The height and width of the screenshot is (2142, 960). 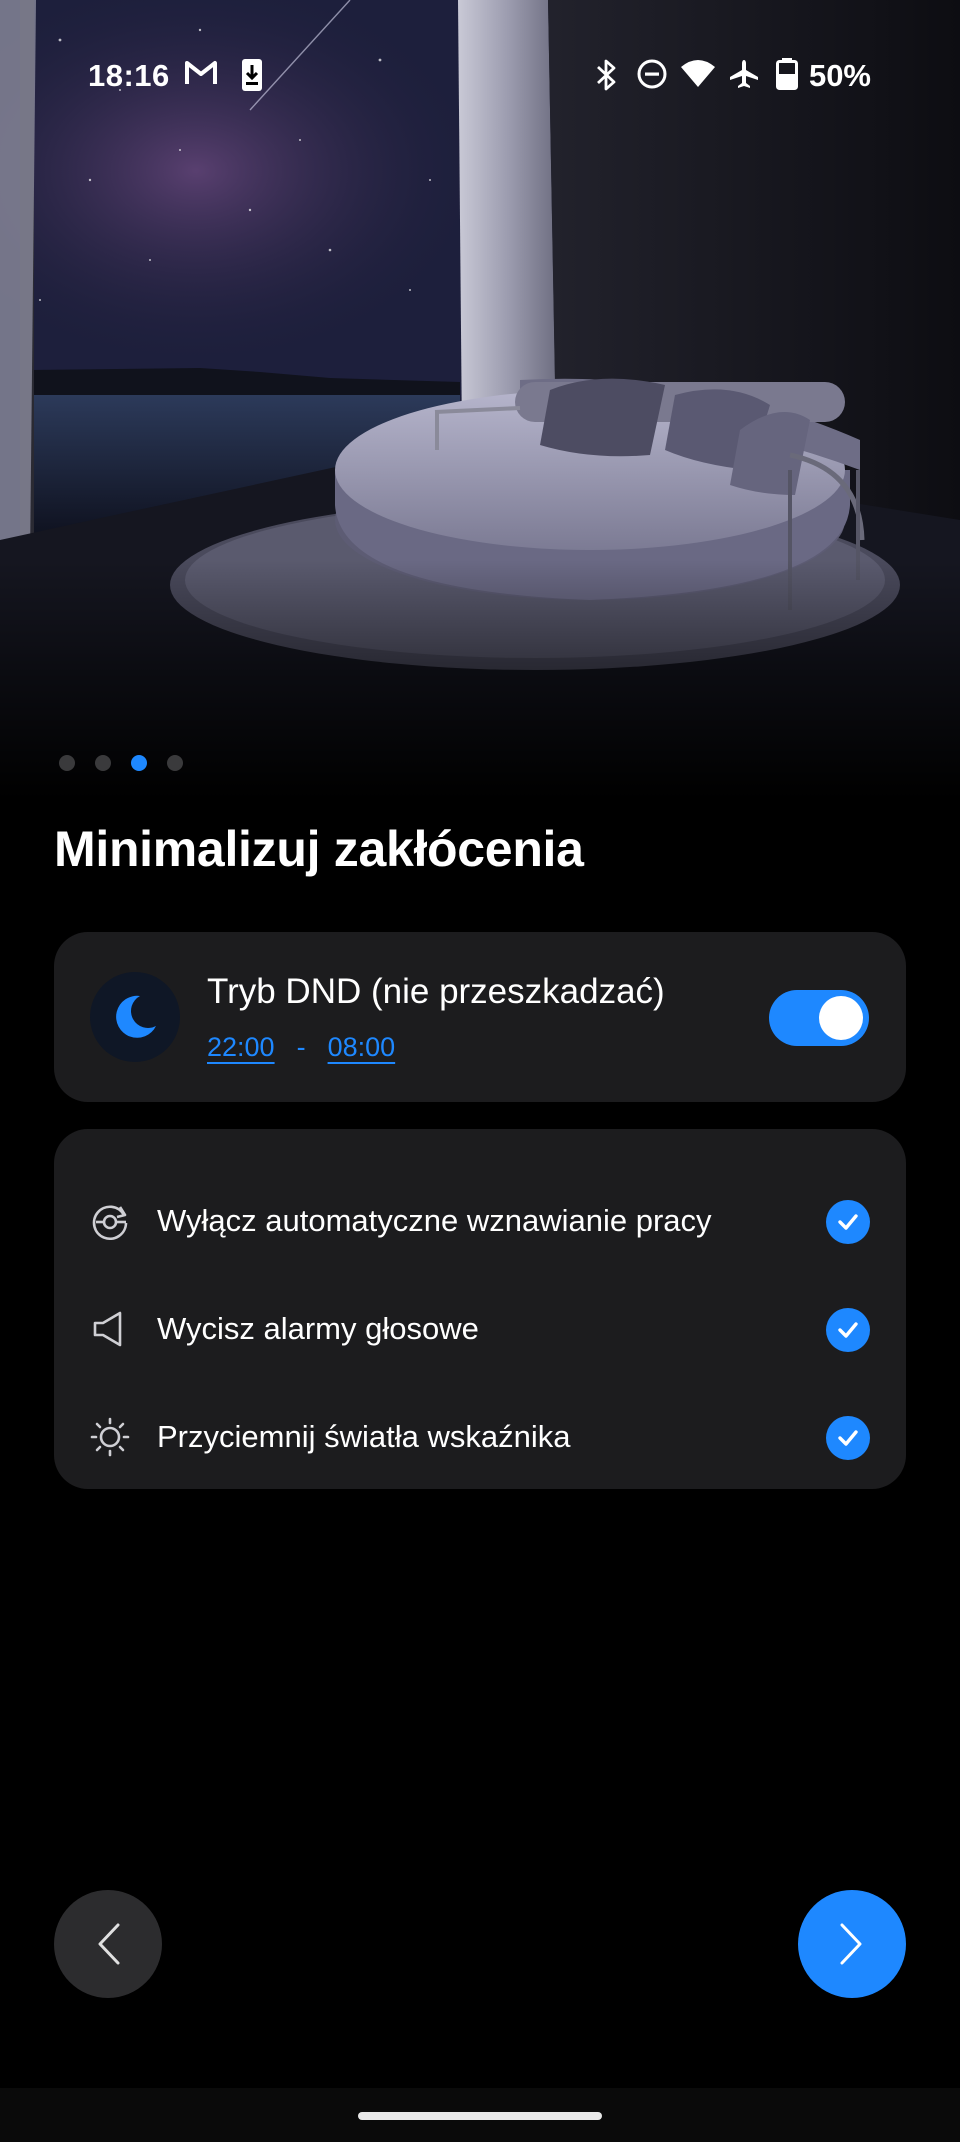 What do you see at coordinates (241, 1047) in the screenshot?
I see `dnd-start-time: 22:00` at bounding box center [241, 1047].